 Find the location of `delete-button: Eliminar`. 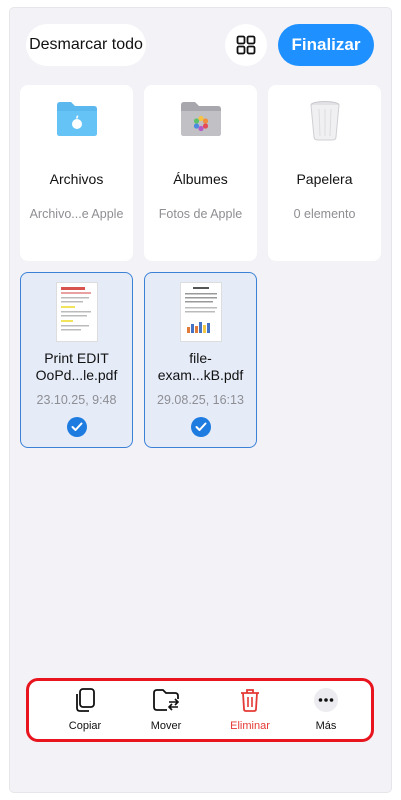

delete-button: Eliminar is located at coordinates (250, 709).